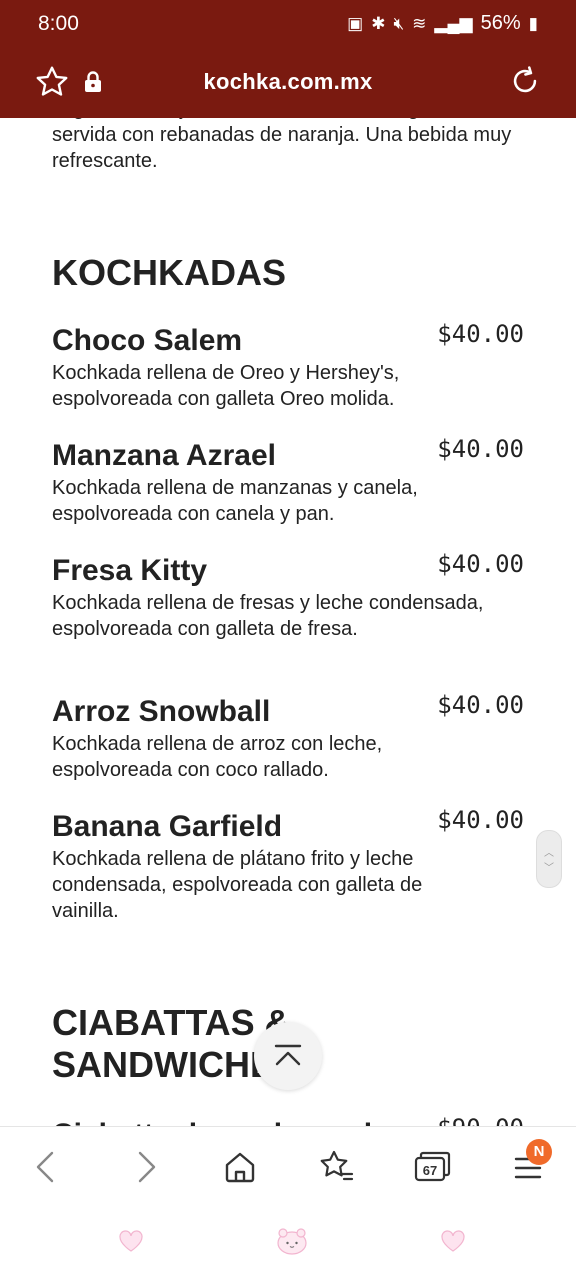  Describe the element at coordinates (169, 272) in the screenshot. I see `section-title-kochkadas: KOCHKADAS` at that location.